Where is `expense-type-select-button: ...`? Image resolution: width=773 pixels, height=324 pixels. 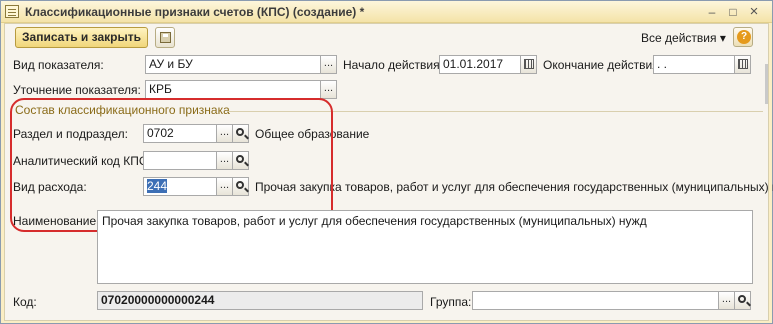 expense-type-select-button: ... is located at coordinates (224, 186).